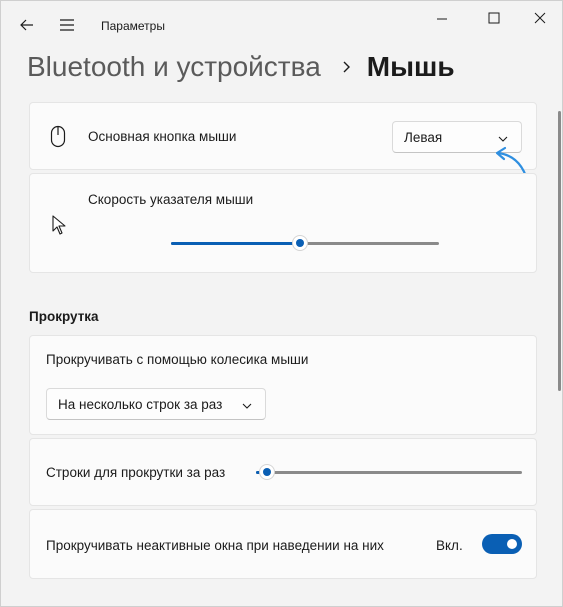 The height and width of the screenshot is (607, 563). Describe the element at coordinates (235, 243) in the screenshot. I see `slider-fill` at that location.